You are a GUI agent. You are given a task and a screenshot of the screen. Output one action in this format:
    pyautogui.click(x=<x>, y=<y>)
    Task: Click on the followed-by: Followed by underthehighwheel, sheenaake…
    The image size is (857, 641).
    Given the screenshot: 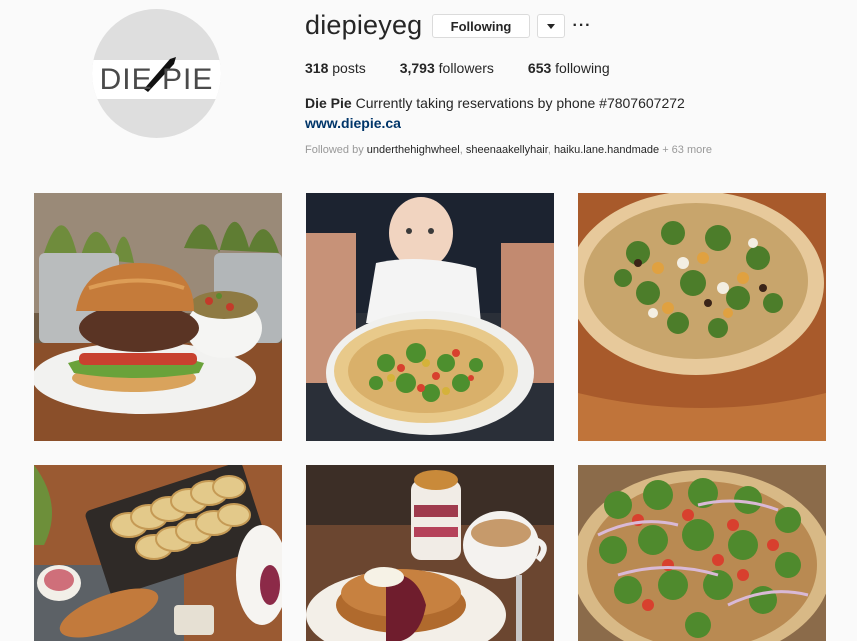 What is the action you would take?
    pyautogui.click(x=509, y=150)
    